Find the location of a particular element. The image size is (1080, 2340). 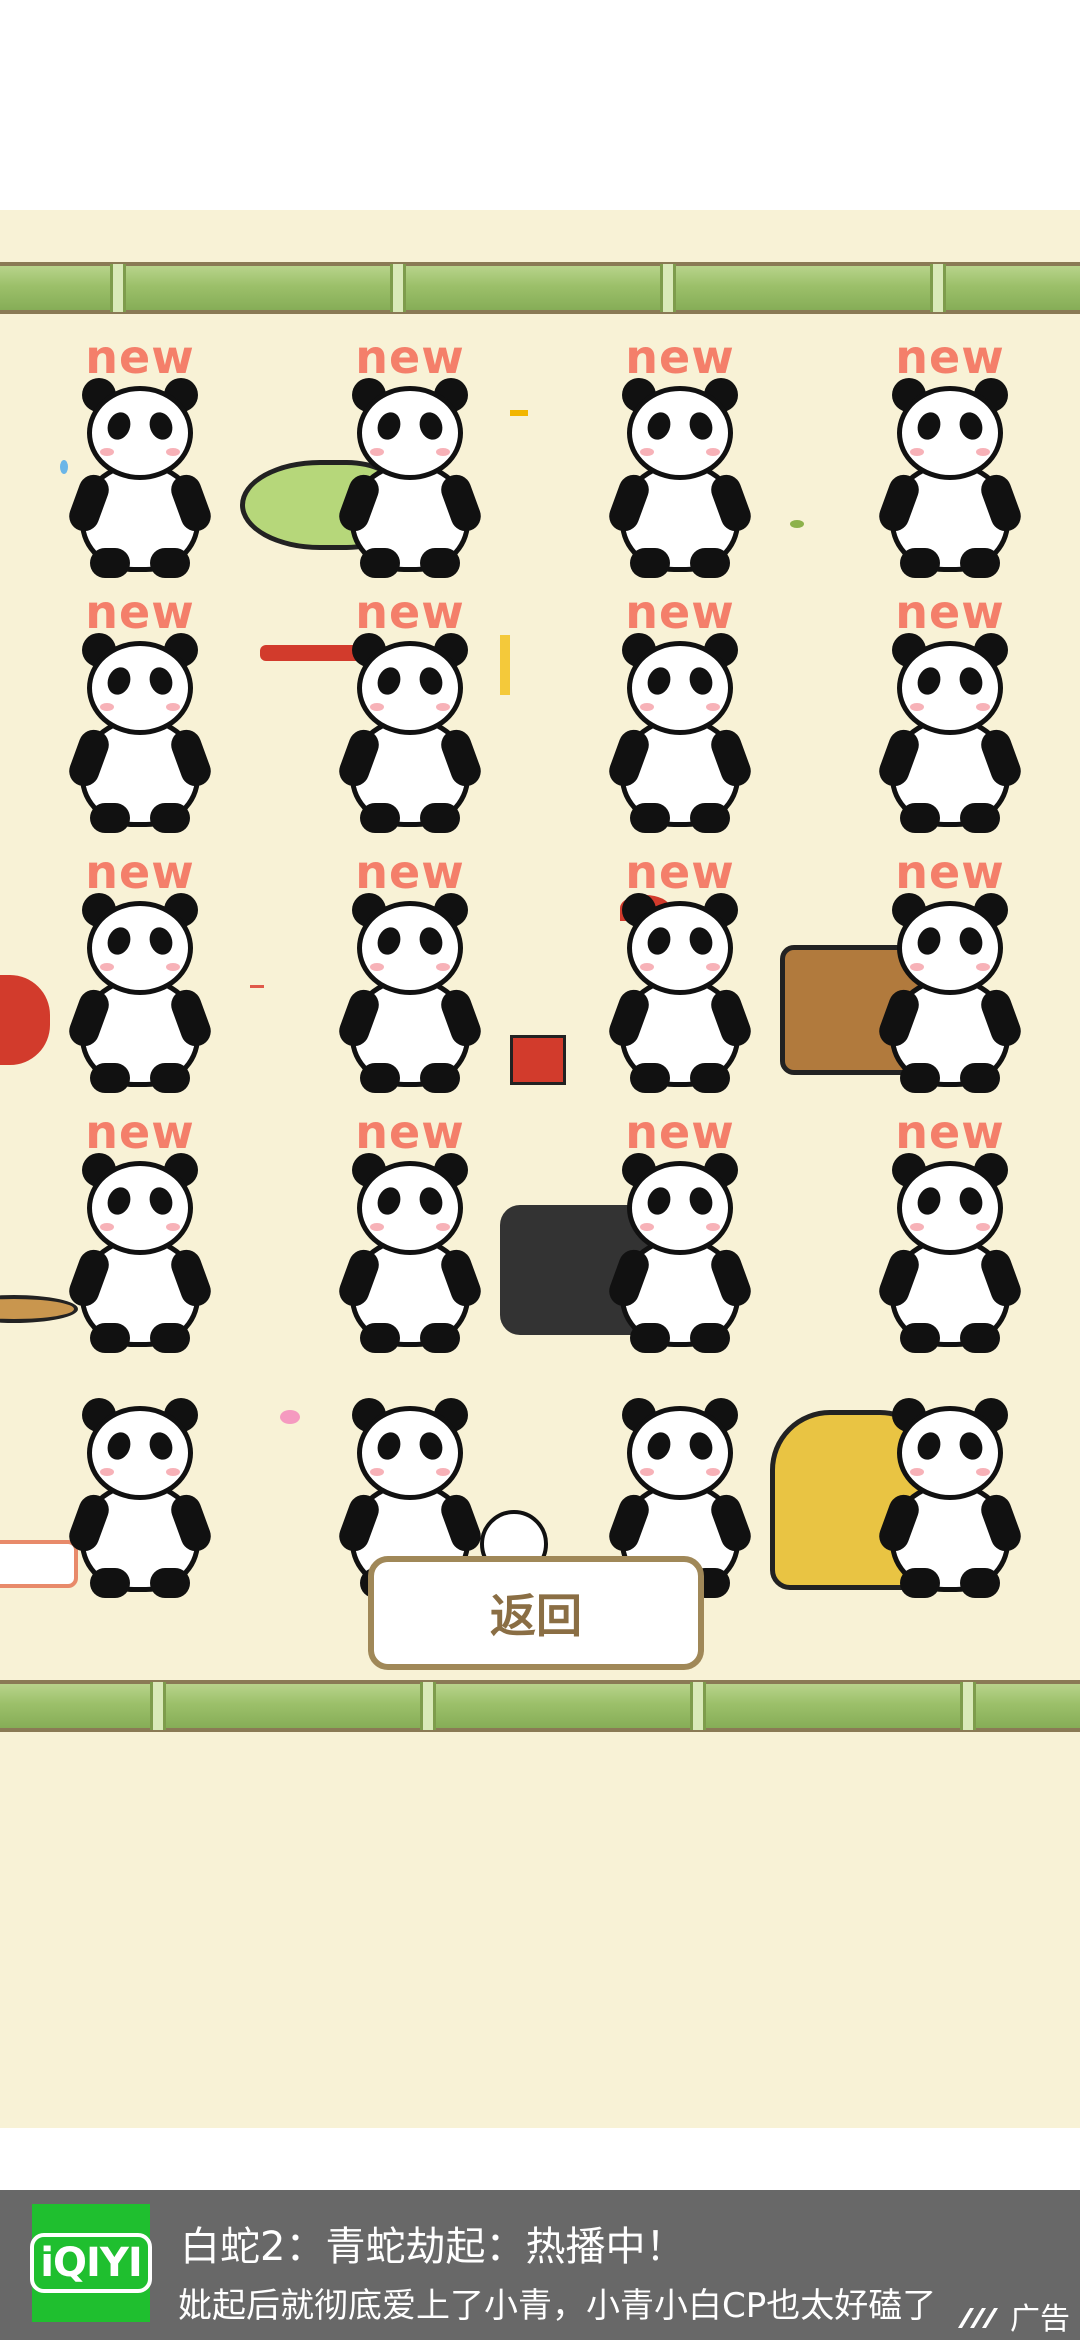

sticker-sleeping-in-leaf-blanket: new is located at coordinates (392, 460).